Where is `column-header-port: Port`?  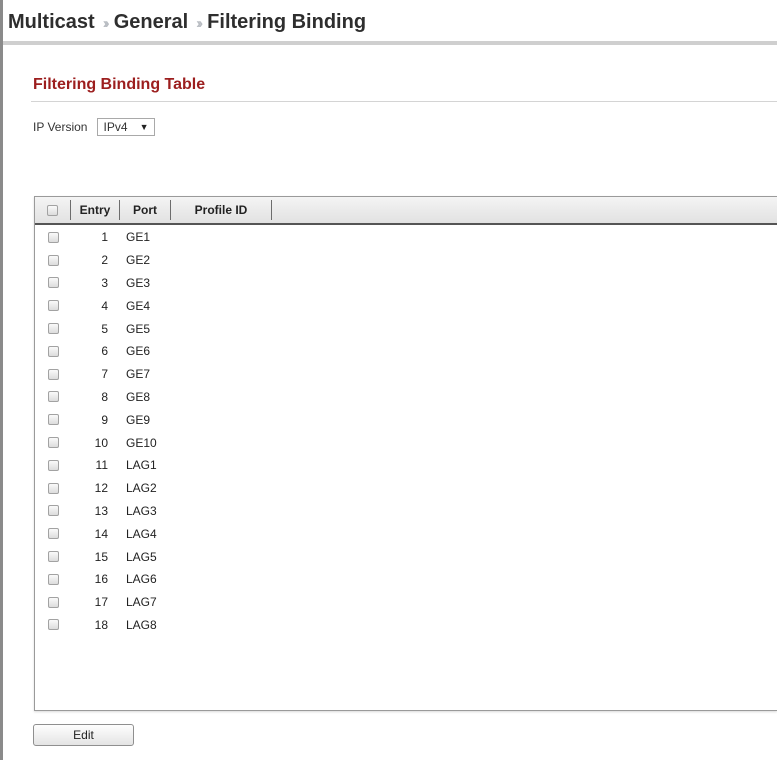 column-header-port: Port is located at coordinates (145, 210).